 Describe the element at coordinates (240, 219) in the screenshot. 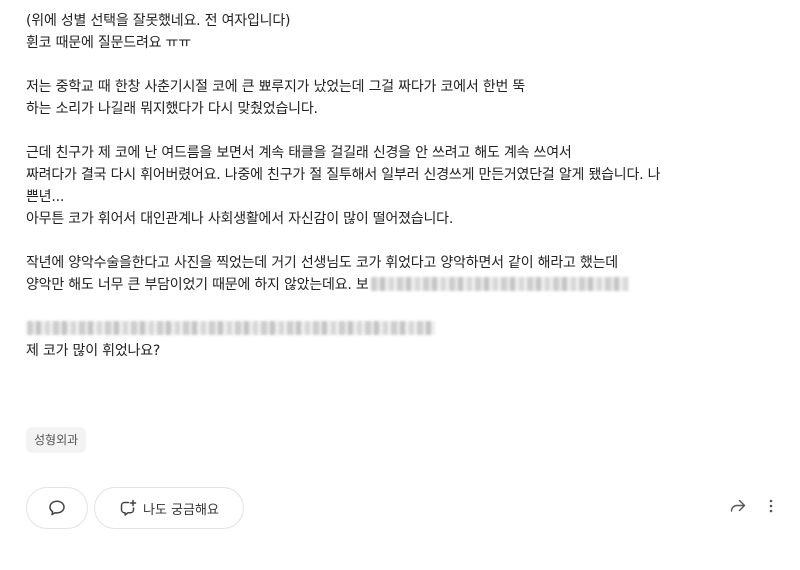

I see `text-line: 아무튼 코가 휘어서 대인관계나 사회생활에서 자신감이 많이 떨어졌습니다.` at that location.